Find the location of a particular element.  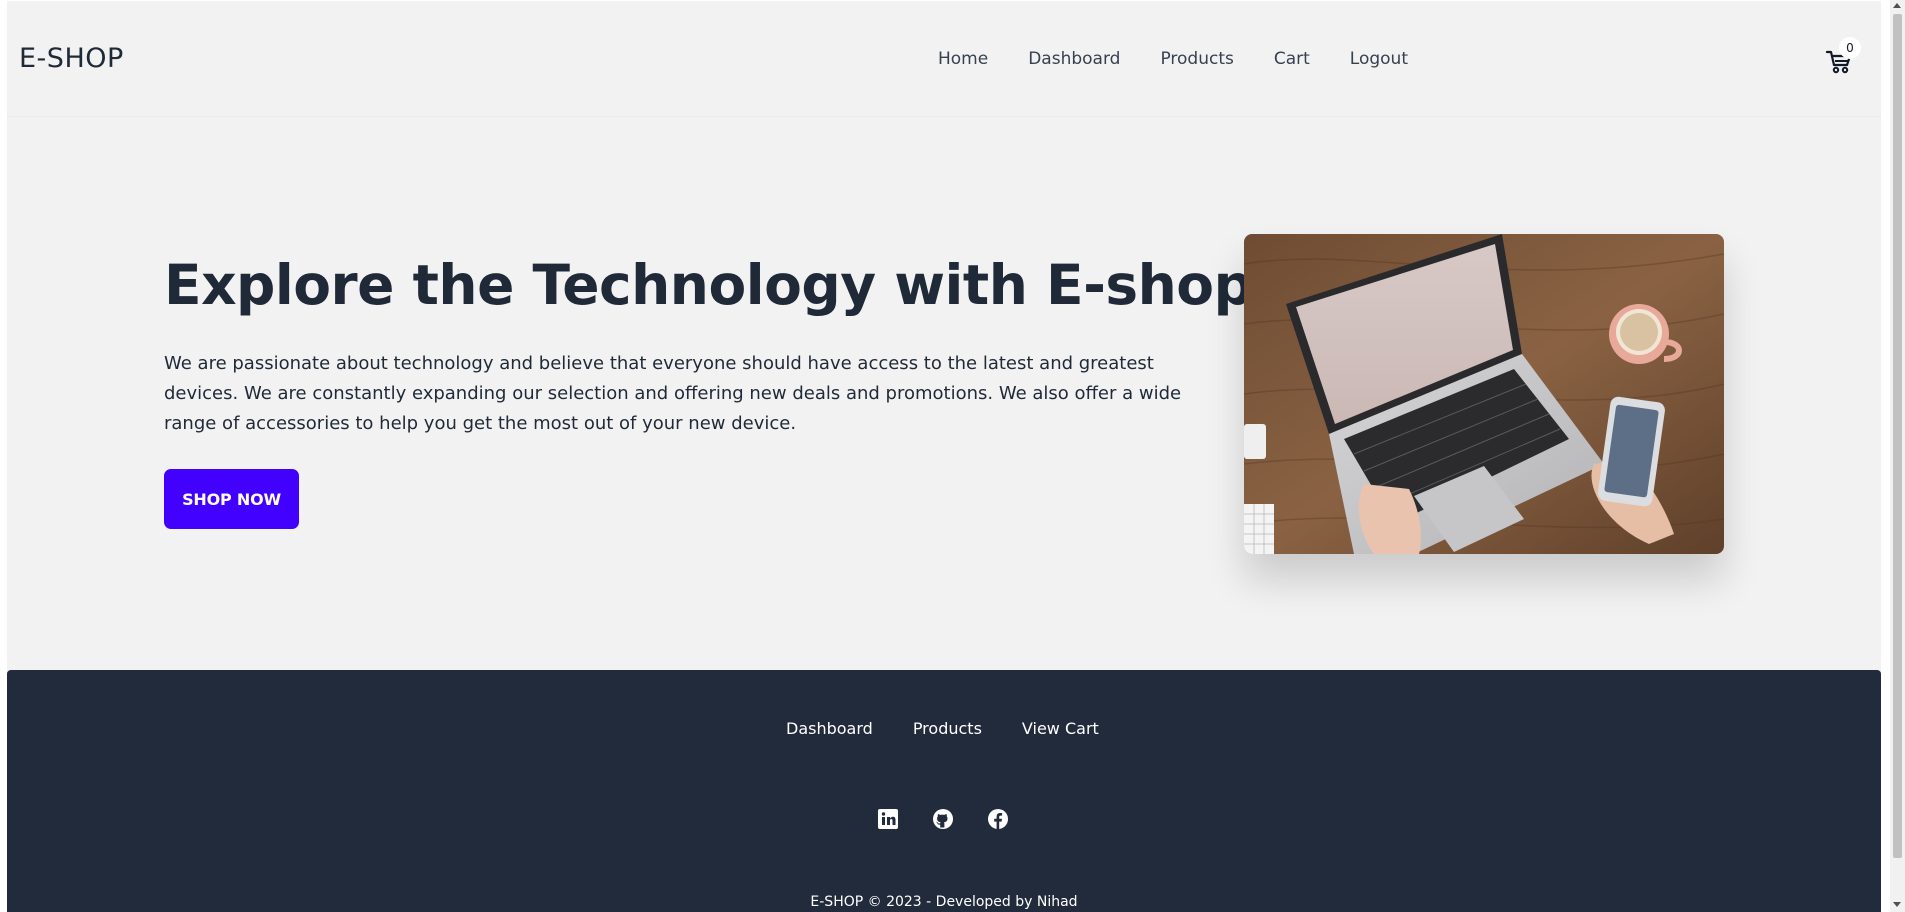

nav-links: Home Dashboard Products Cart Logout is located at coordinates (1193, 59).